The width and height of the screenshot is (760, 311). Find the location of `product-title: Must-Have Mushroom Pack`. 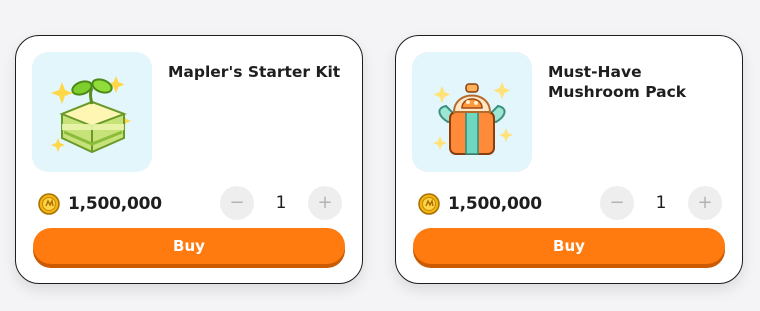

product-title: Must-Have Mushroom Pack is located at coordinates (617, 82).